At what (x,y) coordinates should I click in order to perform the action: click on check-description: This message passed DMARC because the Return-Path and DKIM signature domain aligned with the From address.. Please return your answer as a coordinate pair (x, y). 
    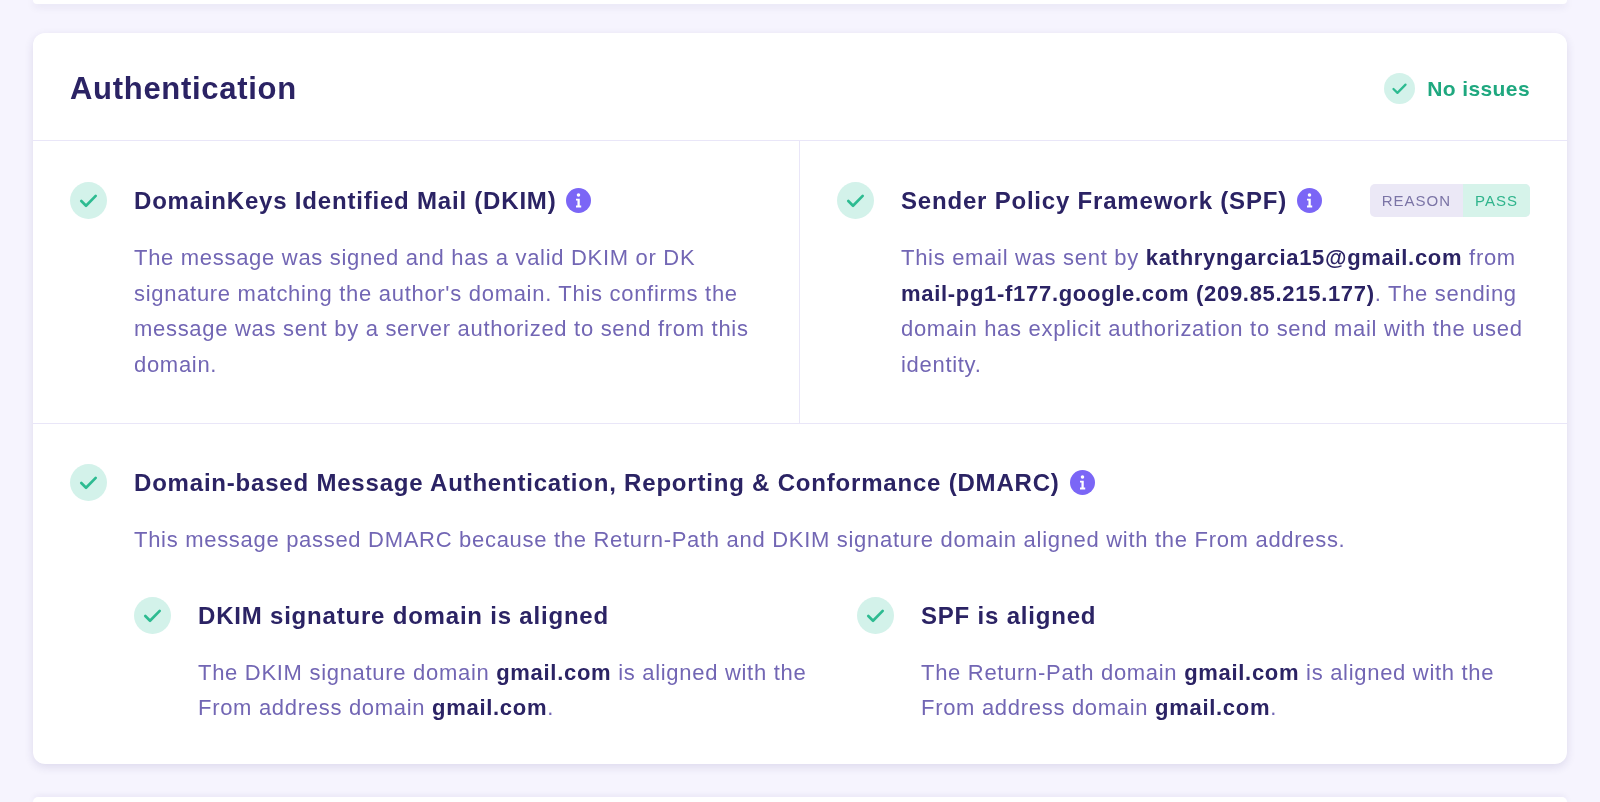
    Looking at the image, I should click on (740, 540).